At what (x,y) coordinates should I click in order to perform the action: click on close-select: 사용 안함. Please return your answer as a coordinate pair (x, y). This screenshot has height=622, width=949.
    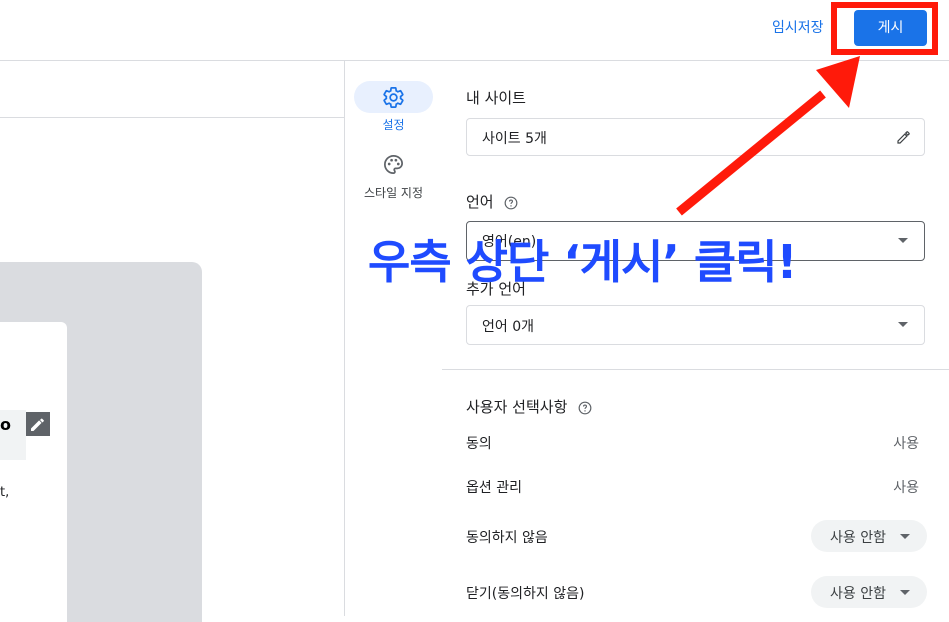
    Looking at the image, I should click on (869, 592).